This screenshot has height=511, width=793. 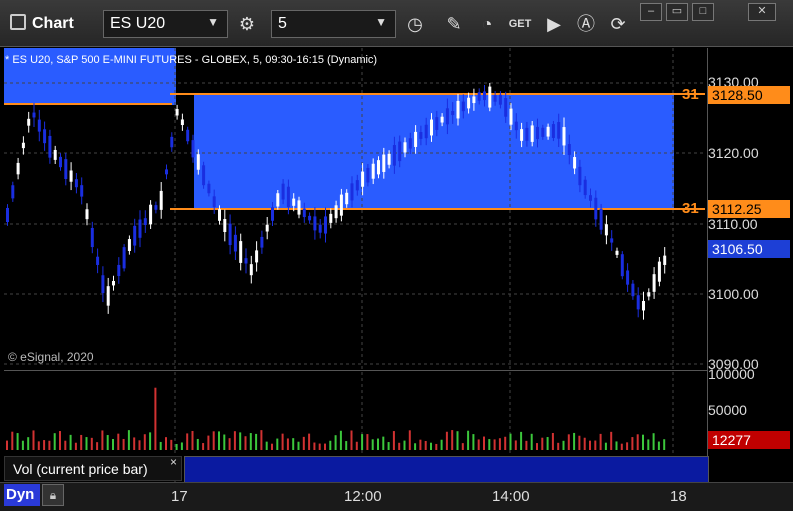 I want to click on copyright-text: © eSignal, 2020, so click(x=51, y=357).